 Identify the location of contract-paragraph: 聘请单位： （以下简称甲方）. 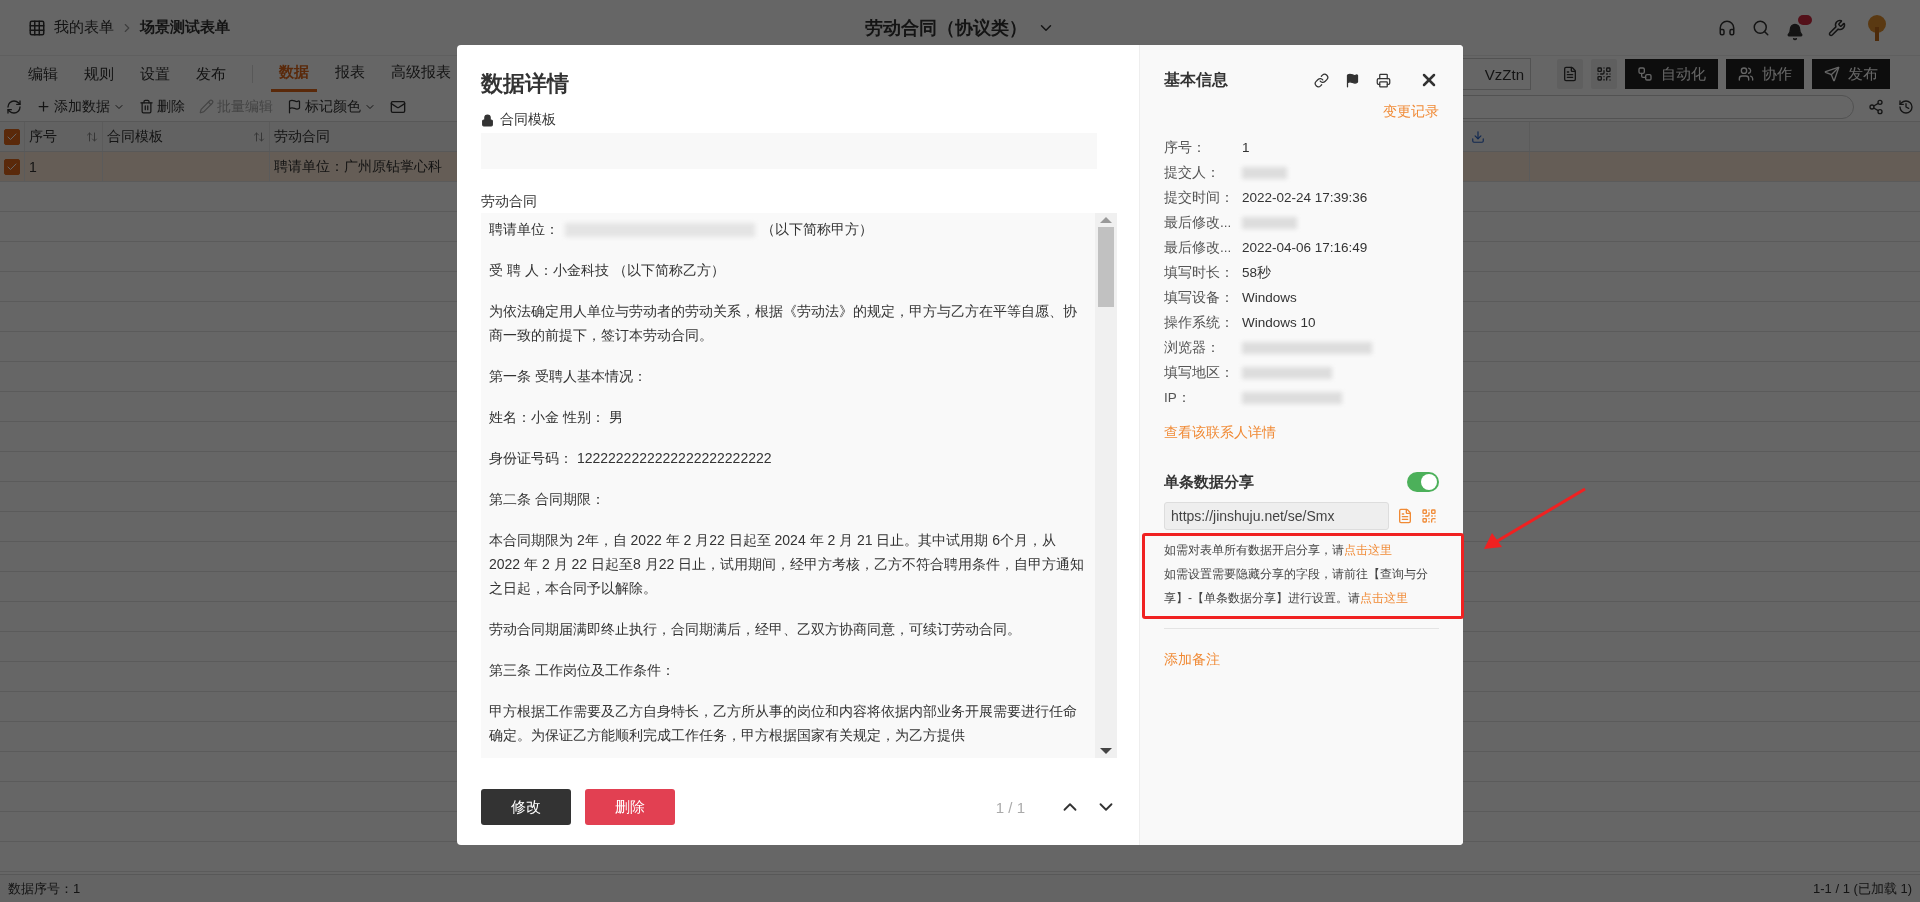
(681, 230).